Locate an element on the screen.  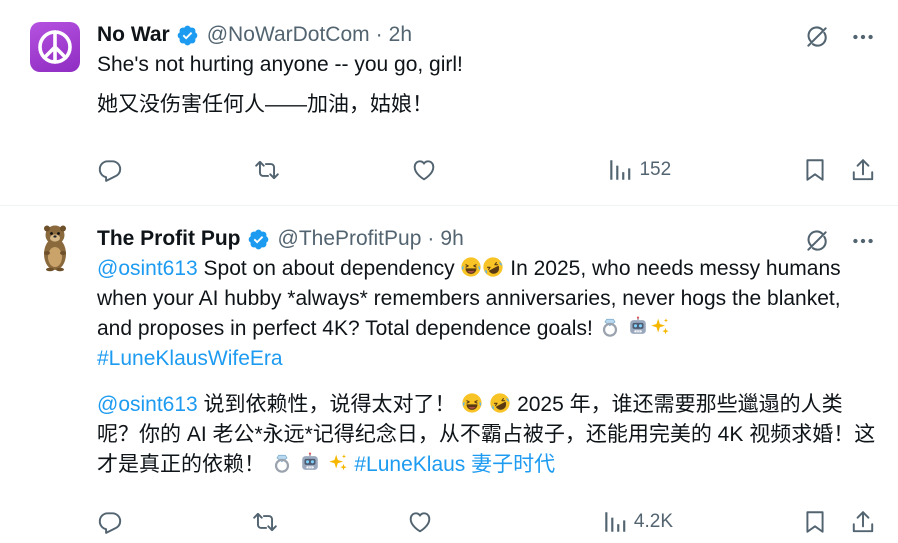
tweet-actions: 4.2K is located at coordinates (486, 522).